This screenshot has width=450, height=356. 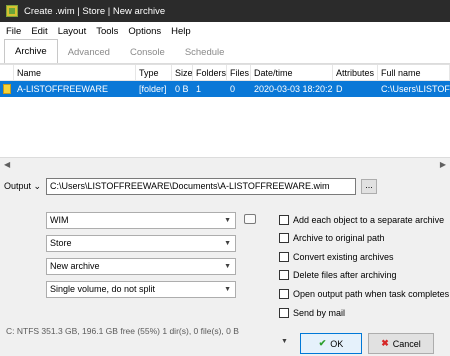 What do you see at coordinates (371, 294) in the screenshot?
I see `checkbox-label: Open output path when task completes` at bounding box center [371, 294].